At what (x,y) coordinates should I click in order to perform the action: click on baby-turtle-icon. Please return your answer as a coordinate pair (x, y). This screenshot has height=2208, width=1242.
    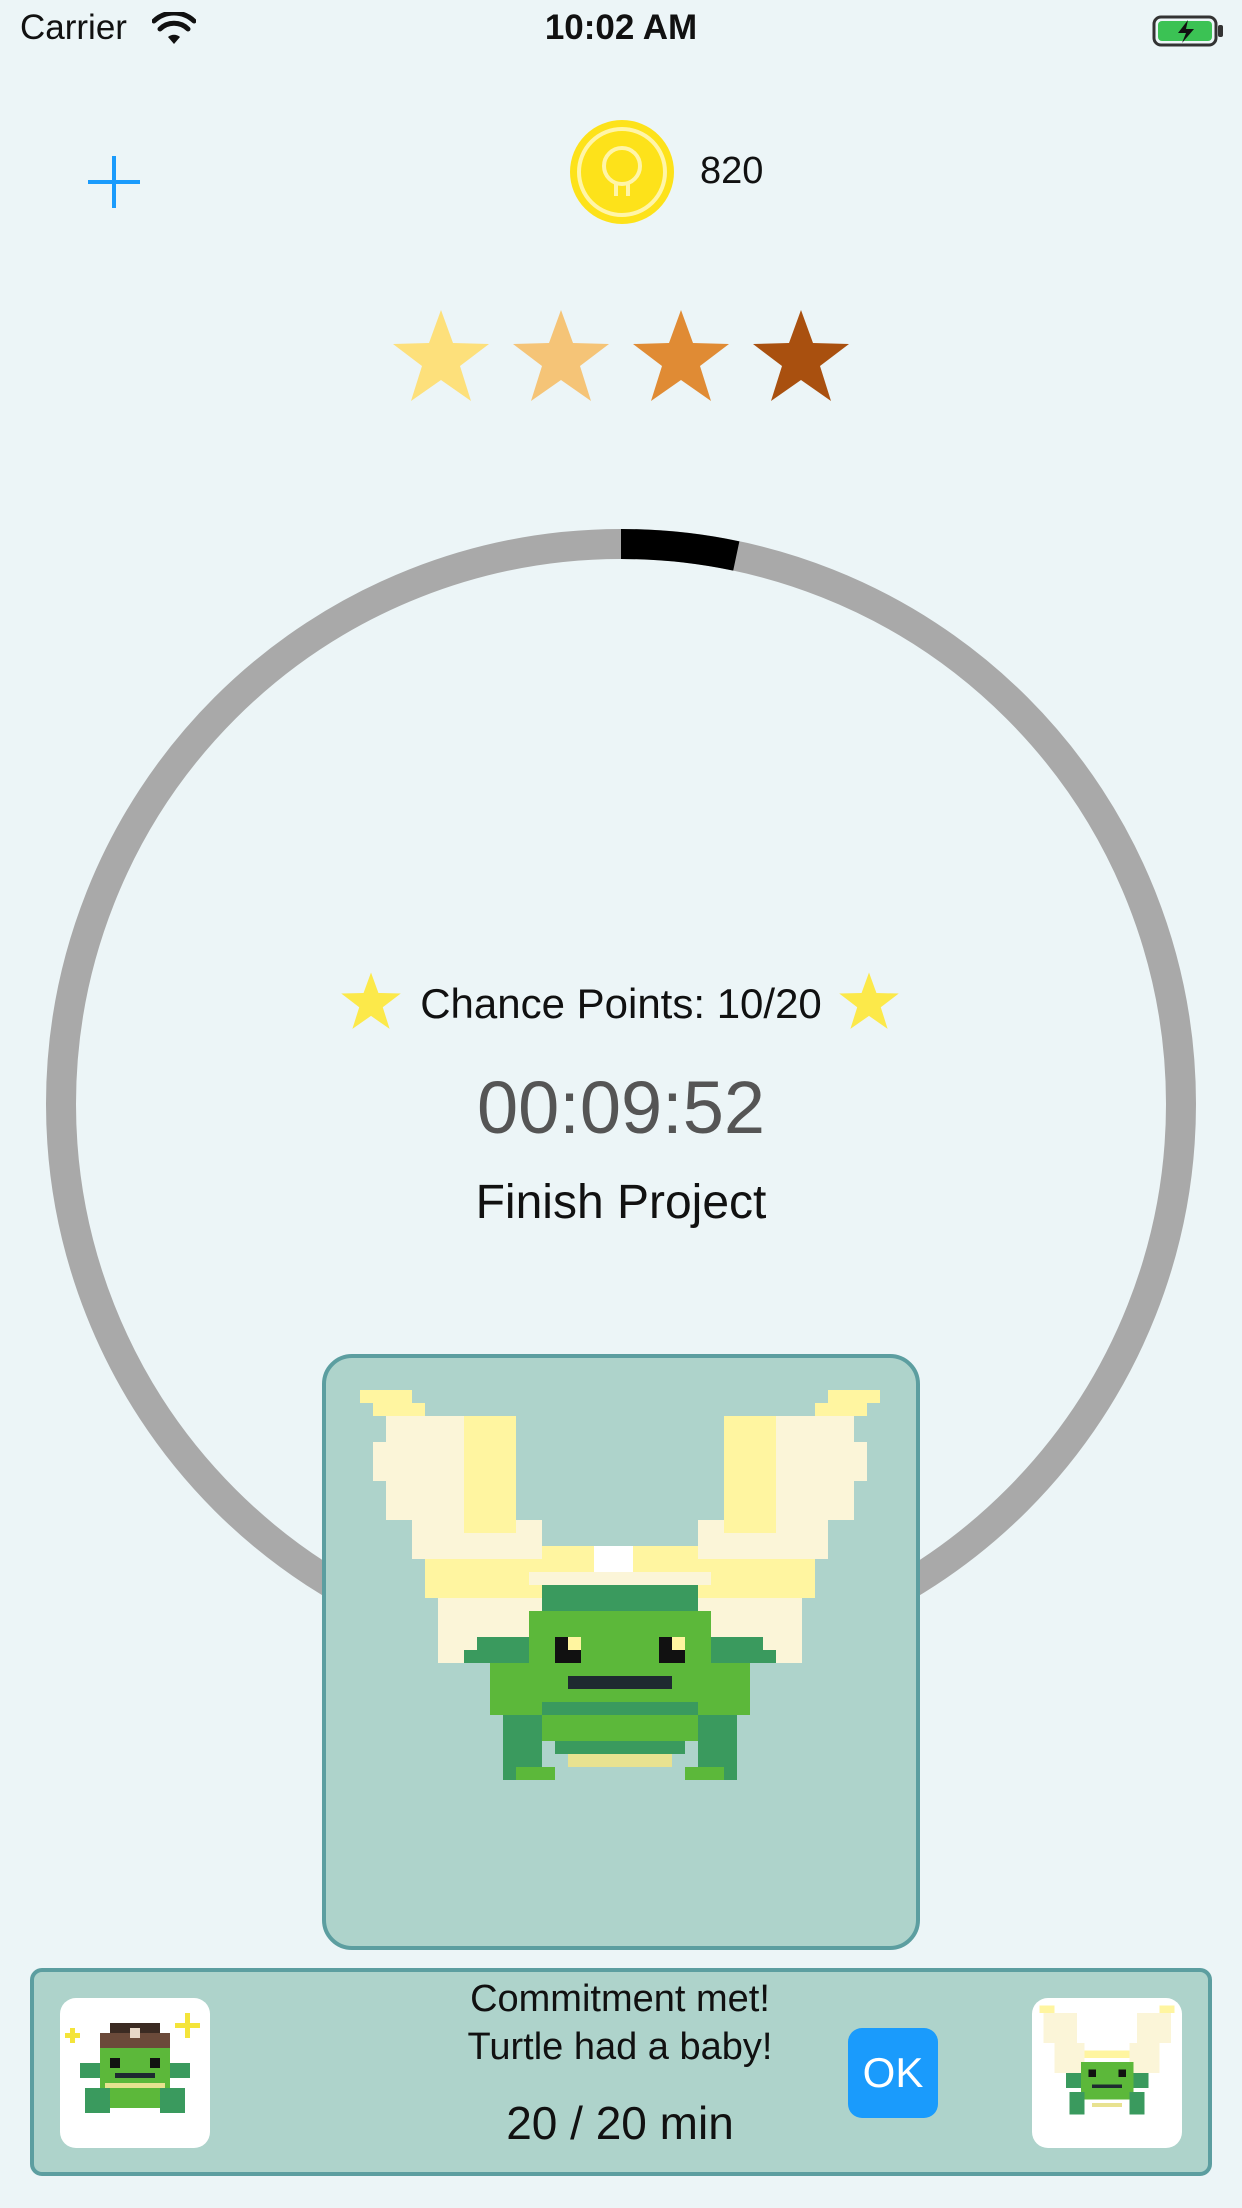
    Looking at the image, I should click on (135, 2073).